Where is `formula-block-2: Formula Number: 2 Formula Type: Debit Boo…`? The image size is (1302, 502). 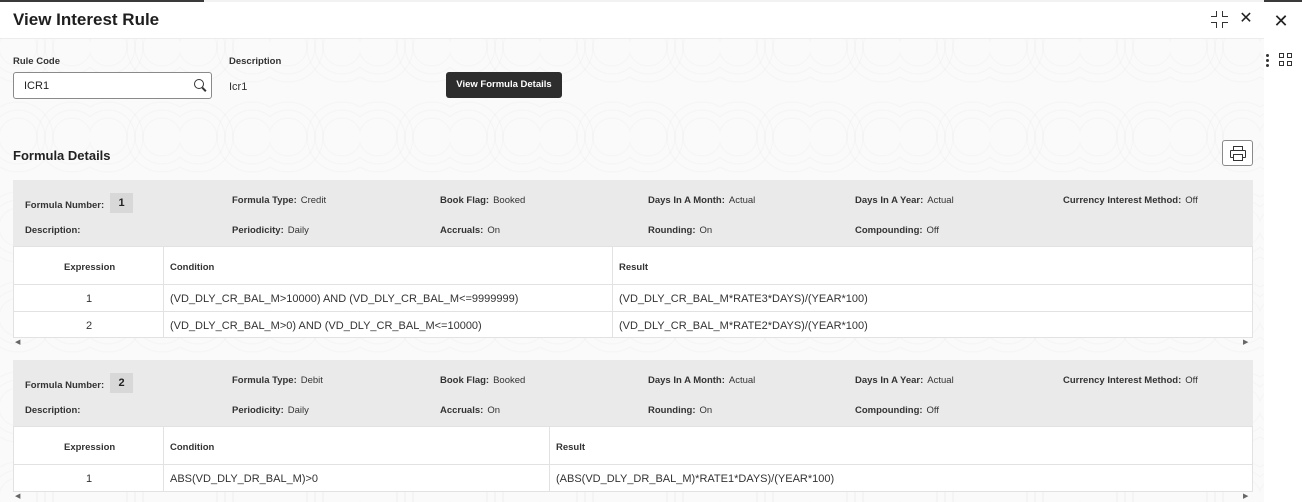 formula-block-2: Formula Number: 2 Formula Type: Debit Boo… is located at coordinates (633, 393).